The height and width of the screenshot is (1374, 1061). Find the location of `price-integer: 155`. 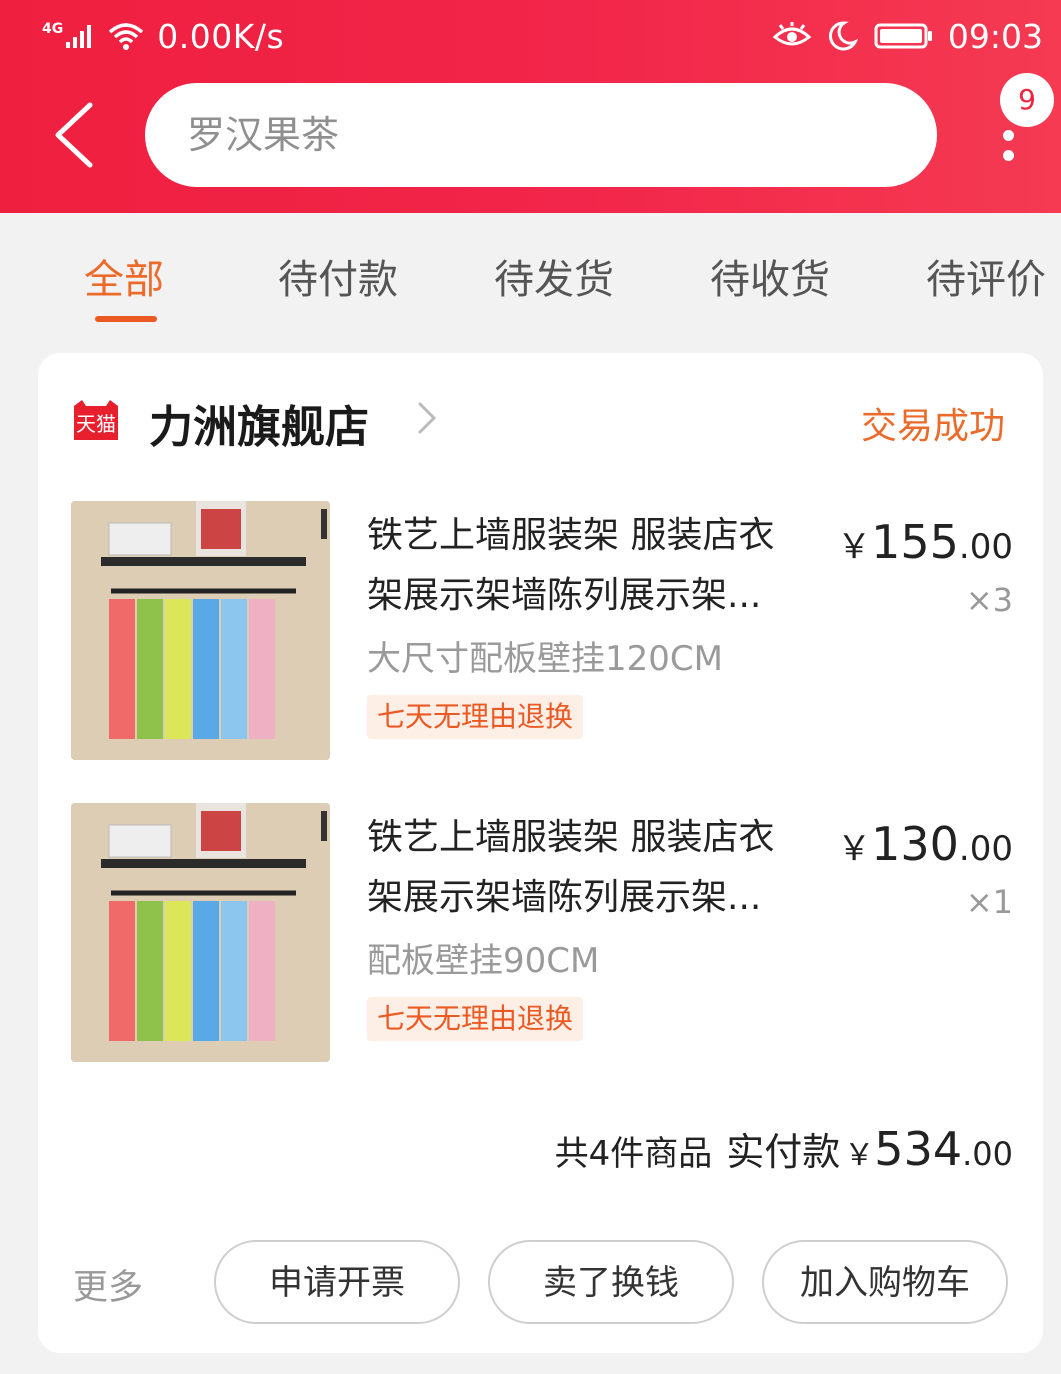

price-integer: 155 is located at coordinates (915, 542).